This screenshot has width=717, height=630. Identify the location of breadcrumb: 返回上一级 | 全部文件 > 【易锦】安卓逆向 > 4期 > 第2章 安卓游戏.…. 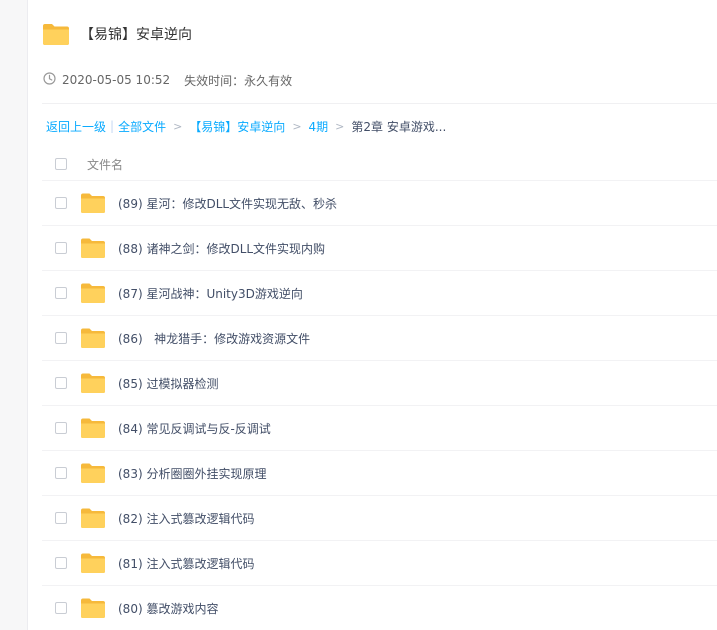
(246, 126).